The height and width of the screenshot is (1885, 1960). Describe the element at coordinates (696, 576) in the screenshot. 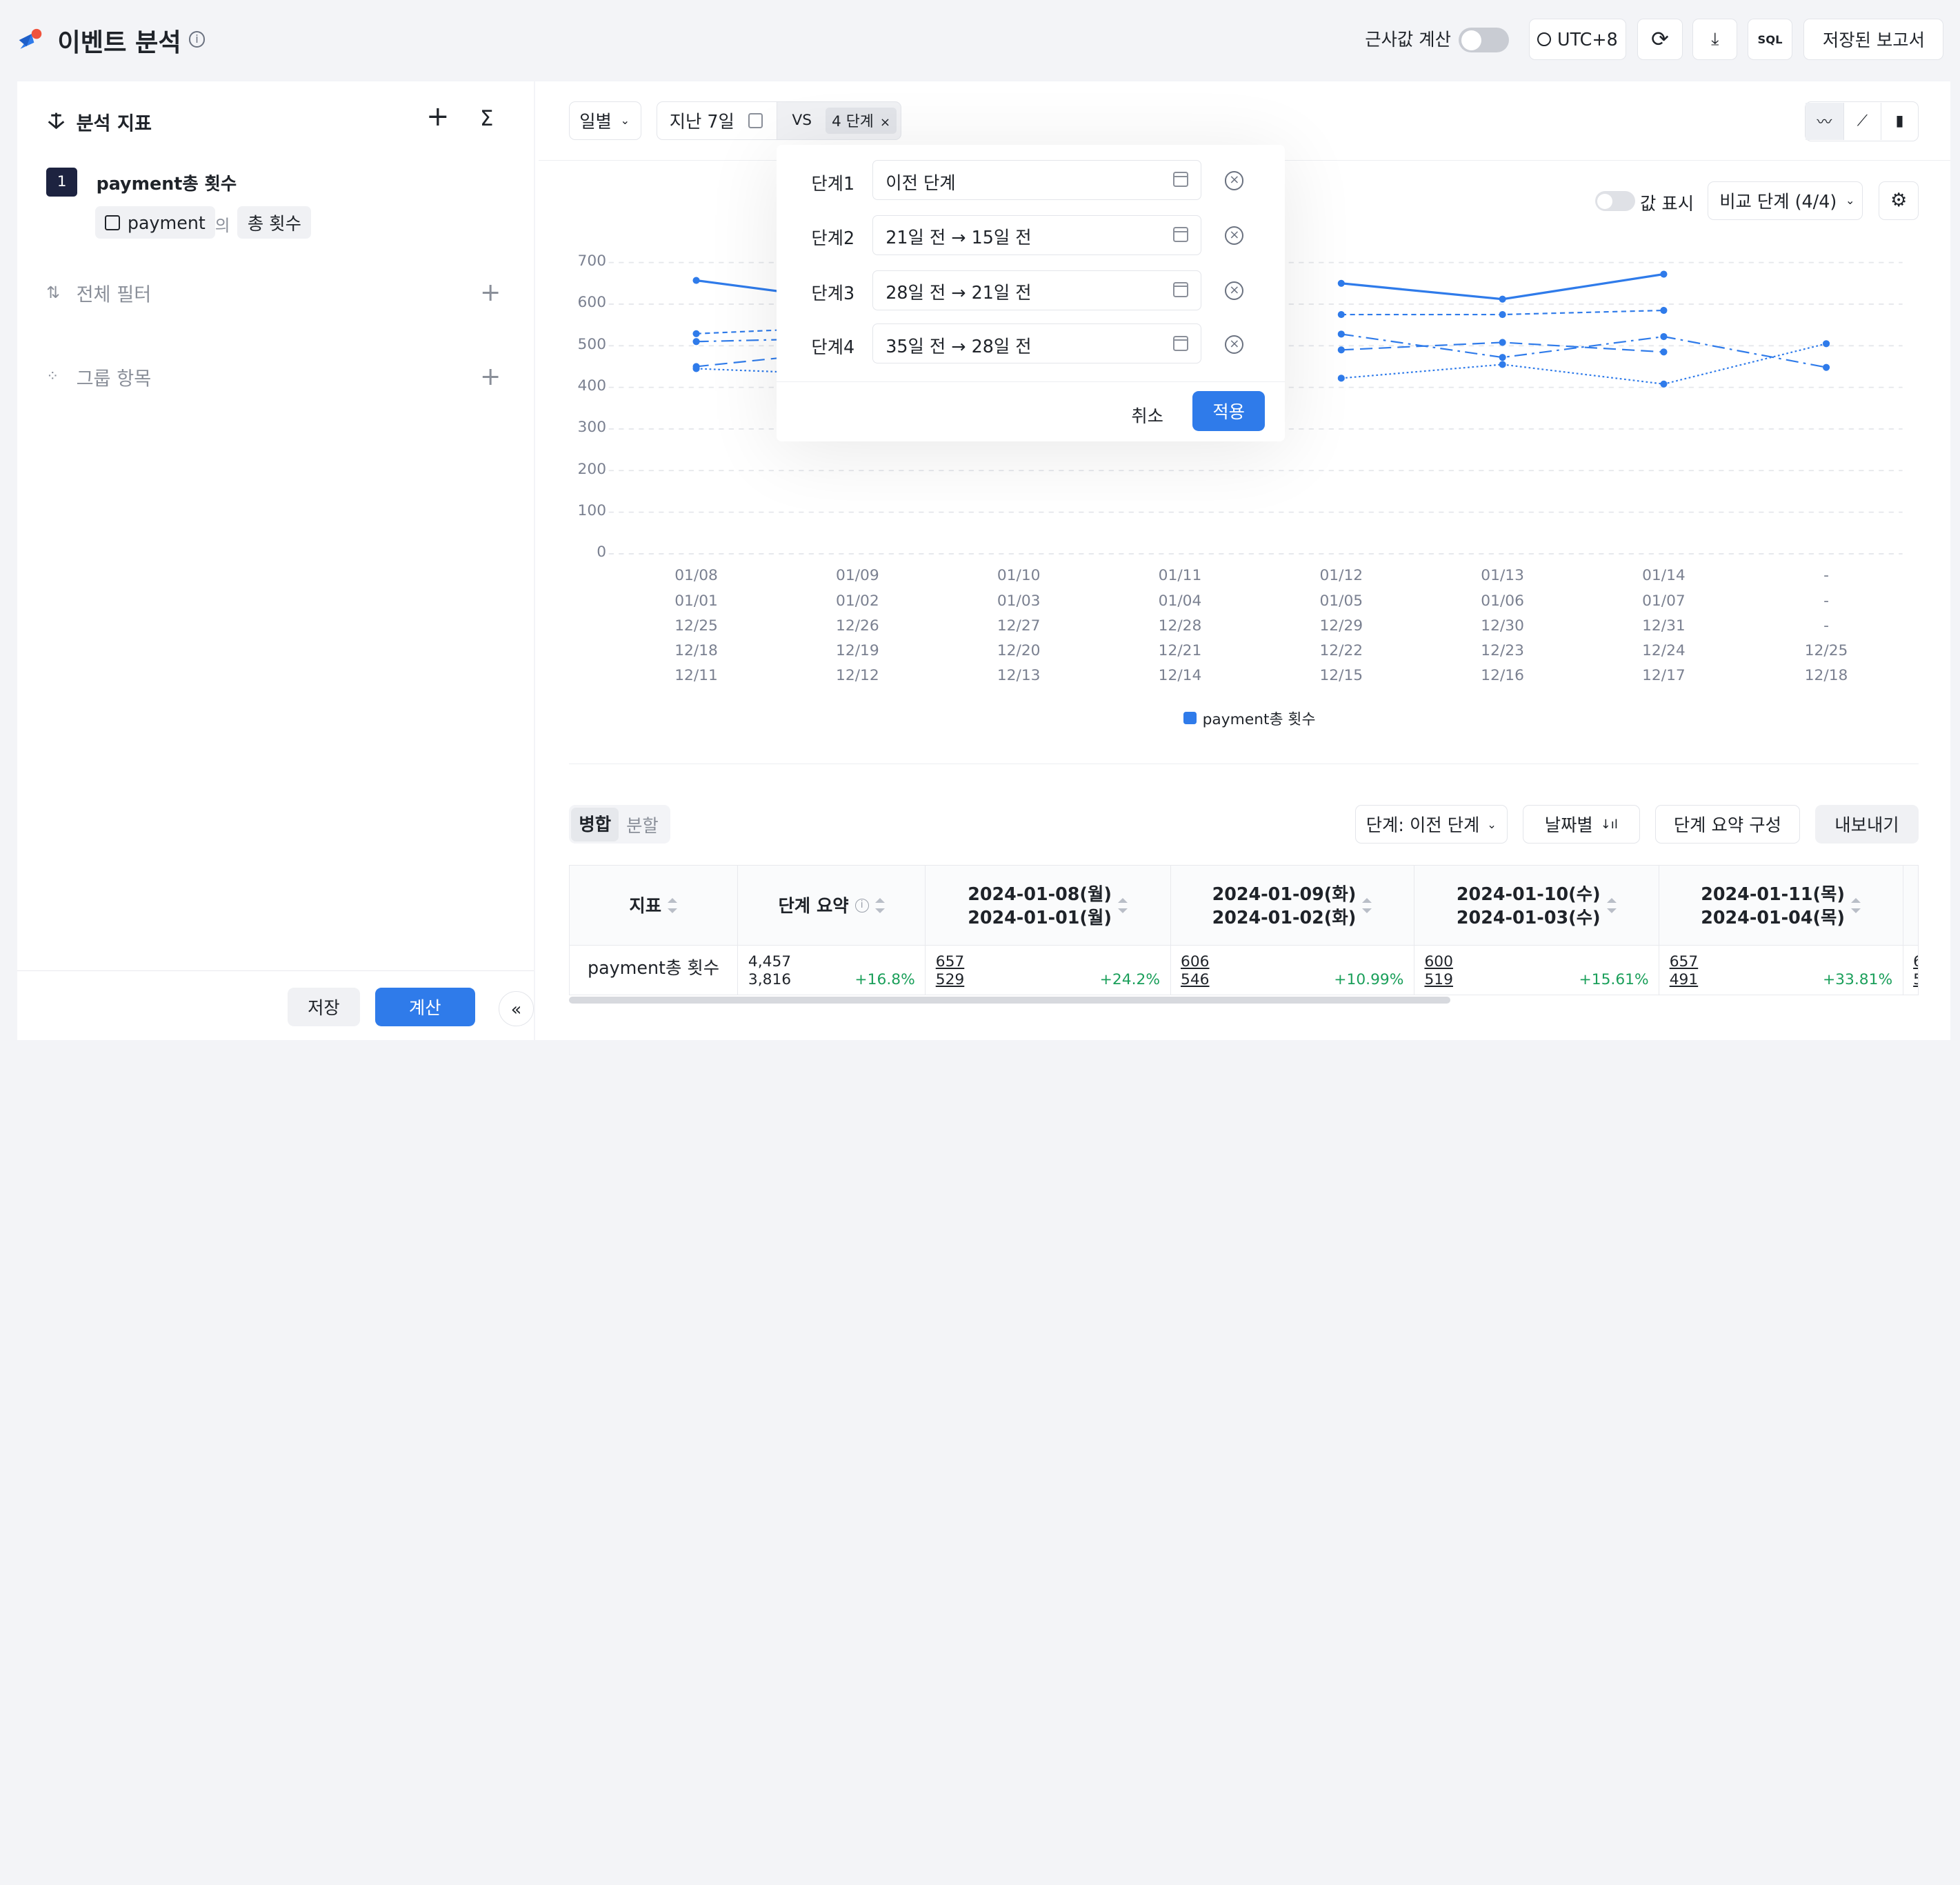

I see `x-tick-label: 01/08` at that location.